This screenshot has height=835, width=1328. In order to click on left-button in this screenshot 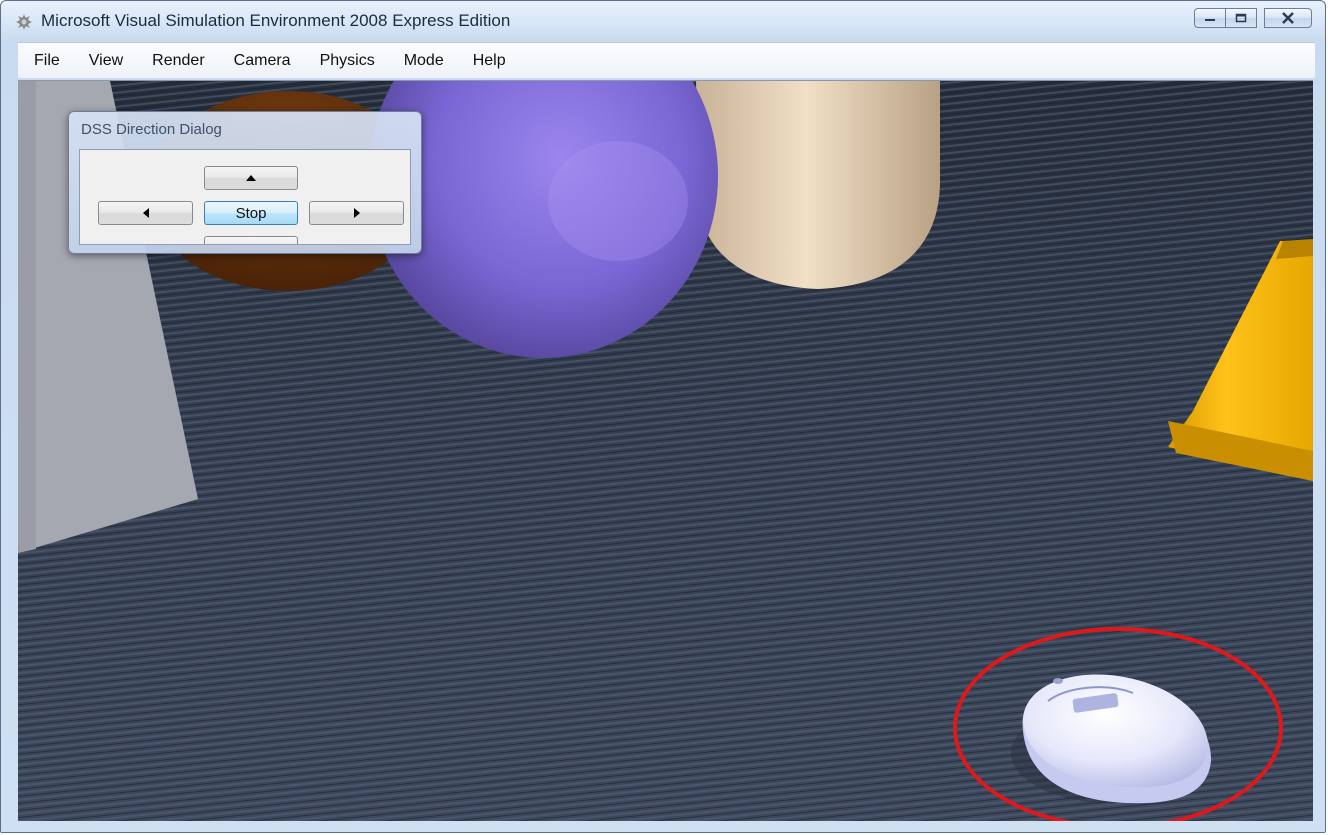, I will do `click(145, 213)`.